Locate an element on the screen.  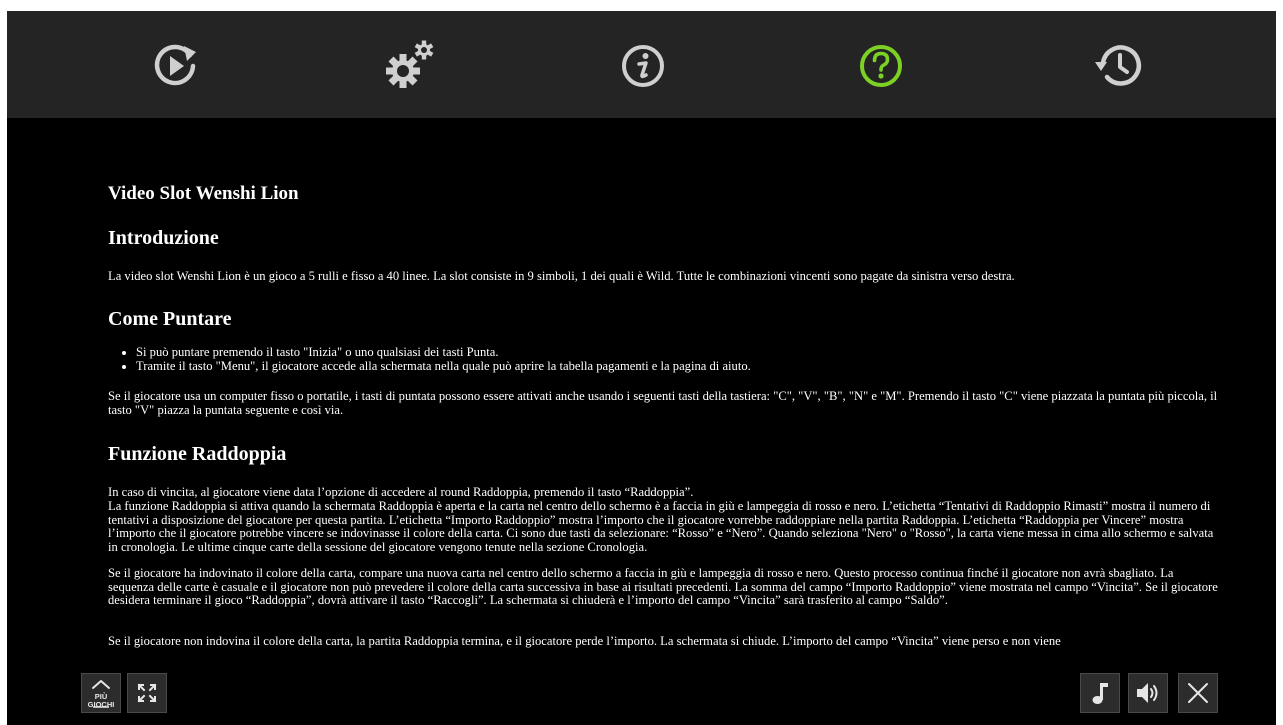
history-button is located at coordinates (1118, 66).